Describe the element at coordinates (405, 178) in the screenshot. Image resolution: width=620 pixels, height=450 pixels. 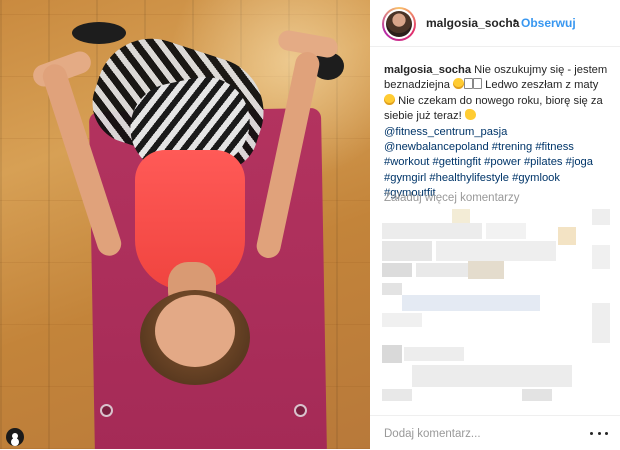
I see `hashtag-link: #gymgirl` at that location.